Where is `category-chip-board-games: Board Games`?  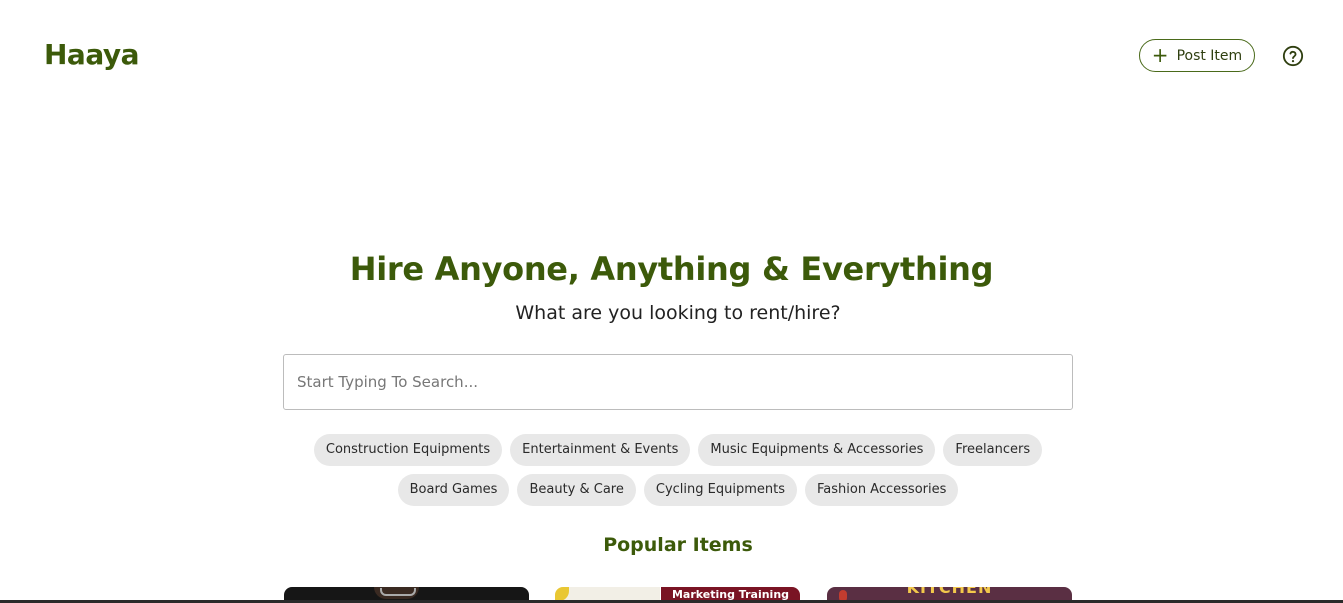 category-chip-board-games: Board Games is located at coordinates (453, 490).